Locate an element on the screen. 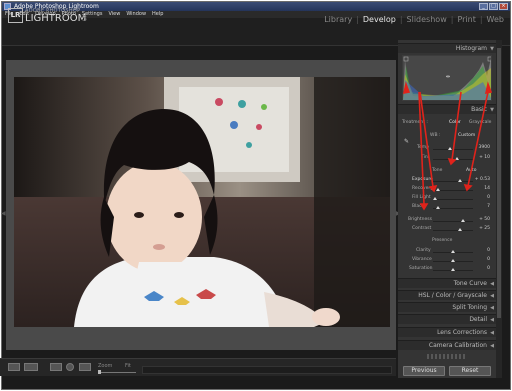 Image resolution: width=512 pixels, height=391 pixels. annotation-arrow-tint is located at coordinates (456, 126).